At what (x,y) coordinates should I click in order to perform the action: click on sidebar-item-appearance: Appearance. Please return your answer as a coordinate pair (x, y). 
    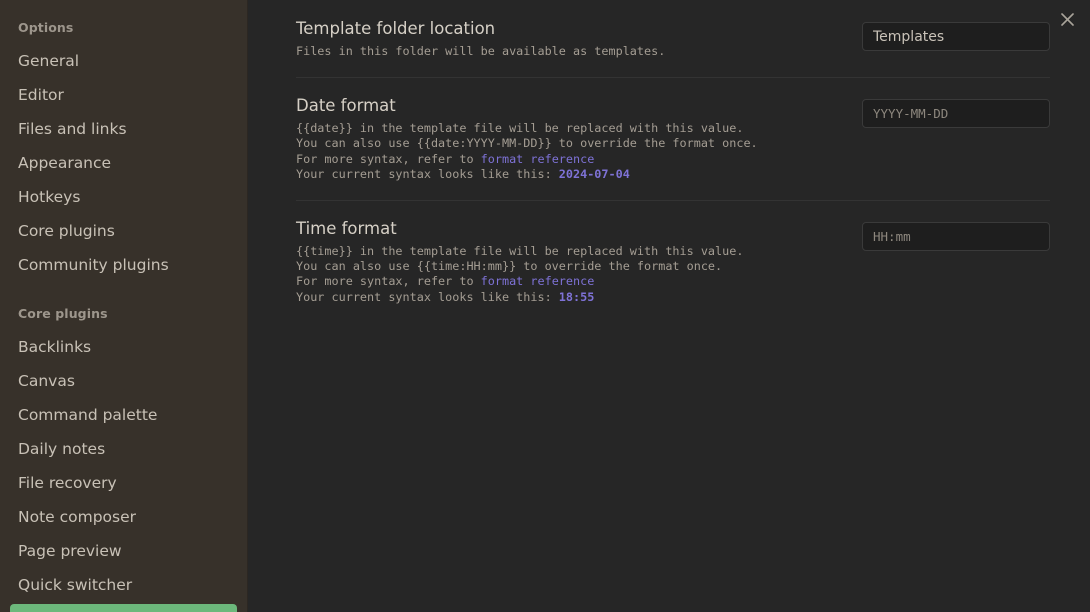
    Looking at the image, I should click on (123, 164).